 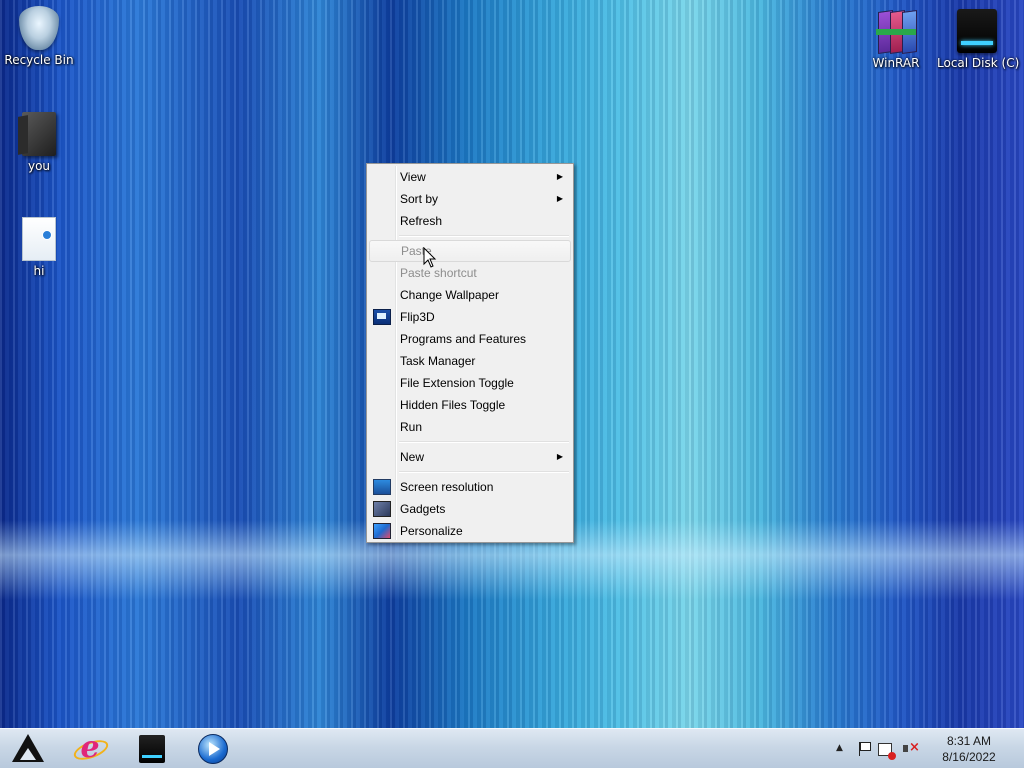 What do you see at coordinates (438, 273) in the screenshot?
I see `menu-item-label: Paste shortcut` at bounding box center [438, 273].